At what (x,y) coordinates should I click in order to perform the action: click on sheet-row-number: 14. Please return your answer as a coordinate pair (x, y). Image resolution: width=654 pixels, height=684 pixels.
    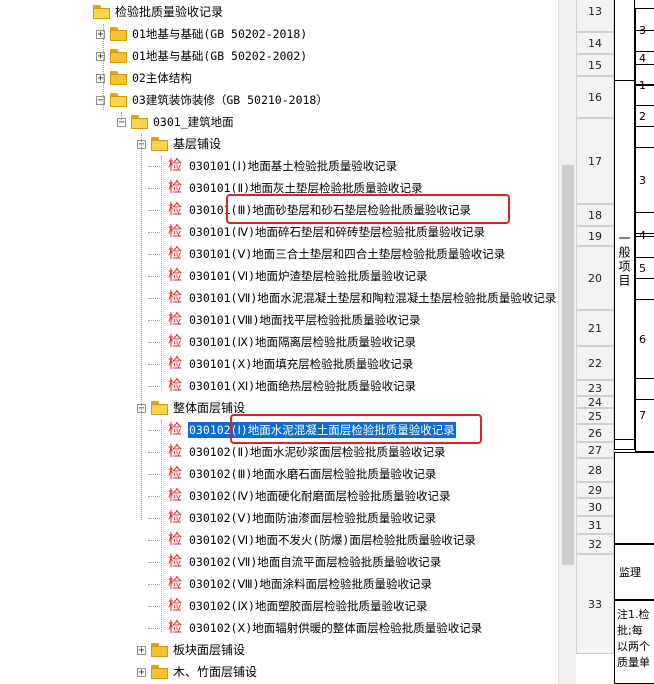
    Looking at the image, I should click on (595, 43).